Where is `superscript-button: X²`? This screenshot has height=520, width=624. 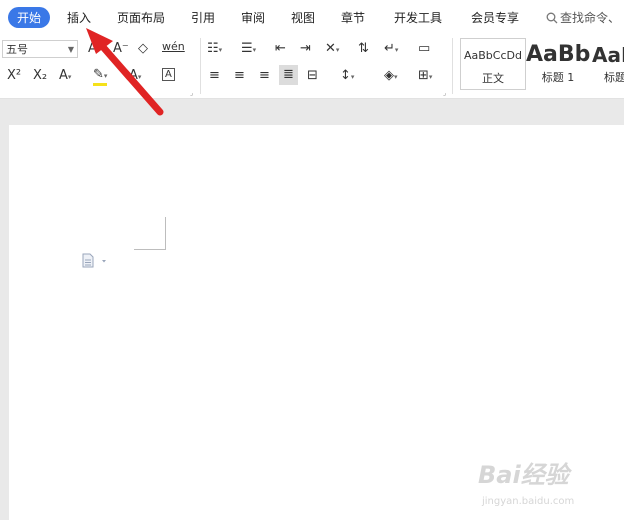
superscript-button: X² is located at coordinates (14, 76).